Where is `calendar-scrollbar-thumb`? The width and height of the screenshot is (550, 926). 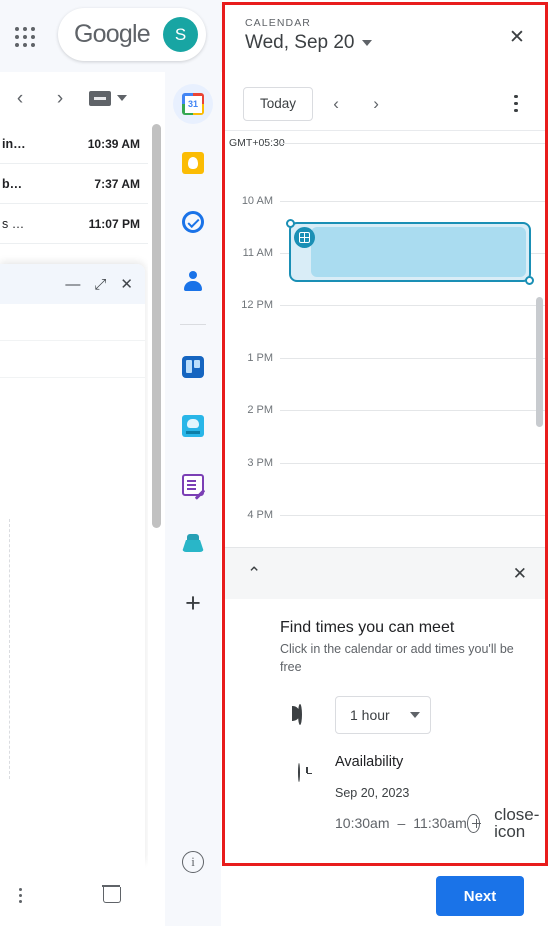
calendar-scrollbar-thumb is located at coordinates (539, 362).